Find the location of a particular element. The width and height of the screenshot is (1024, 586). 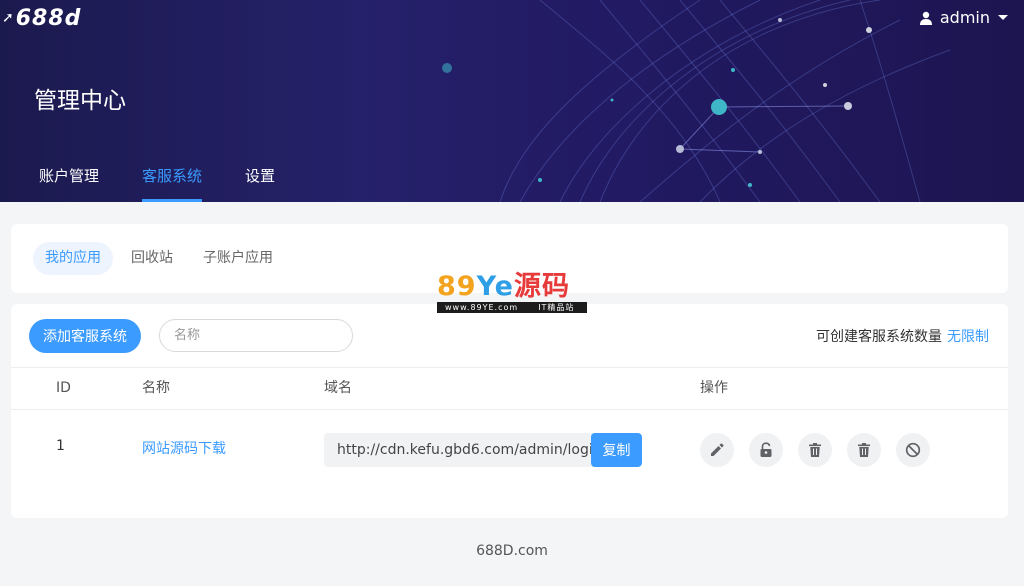

delete-icon is located at coordinates (815, 450).